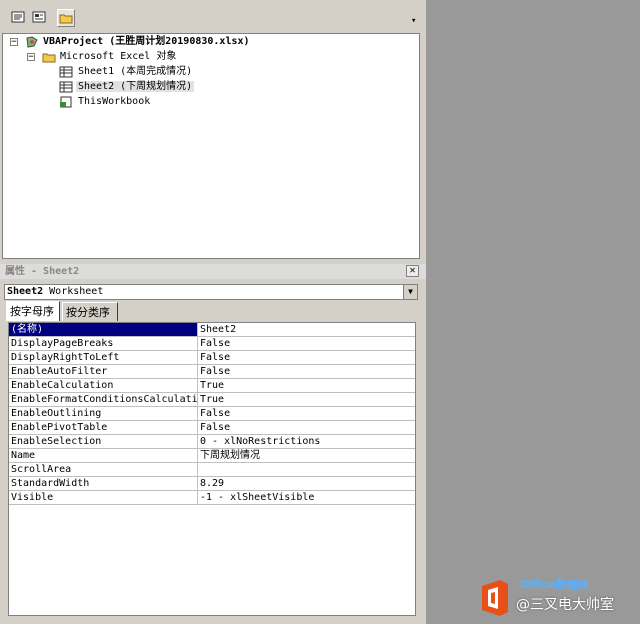  Describe the element at coordinates (14, 42) in the screenshot. I see `collapse-project-toggle: −` at that location.